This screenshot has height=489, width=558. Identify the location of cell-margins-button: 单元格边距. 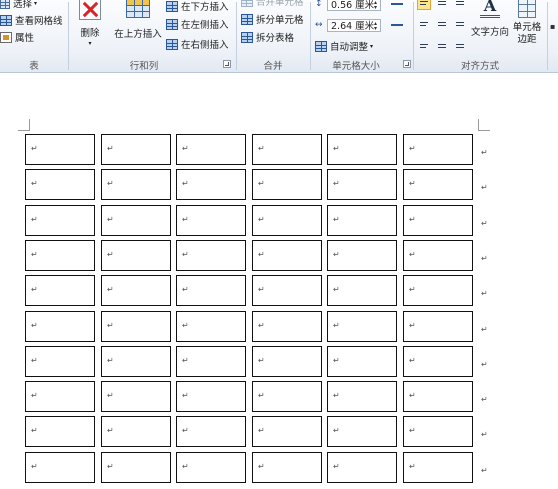
(527, 23).